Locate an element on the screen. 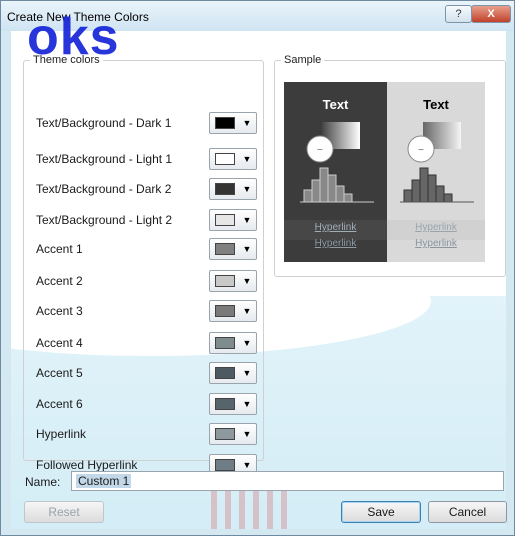 This screenshot has height=536, width=515. theme-color-label: Accent 2 is located at coordinates (59, 281).